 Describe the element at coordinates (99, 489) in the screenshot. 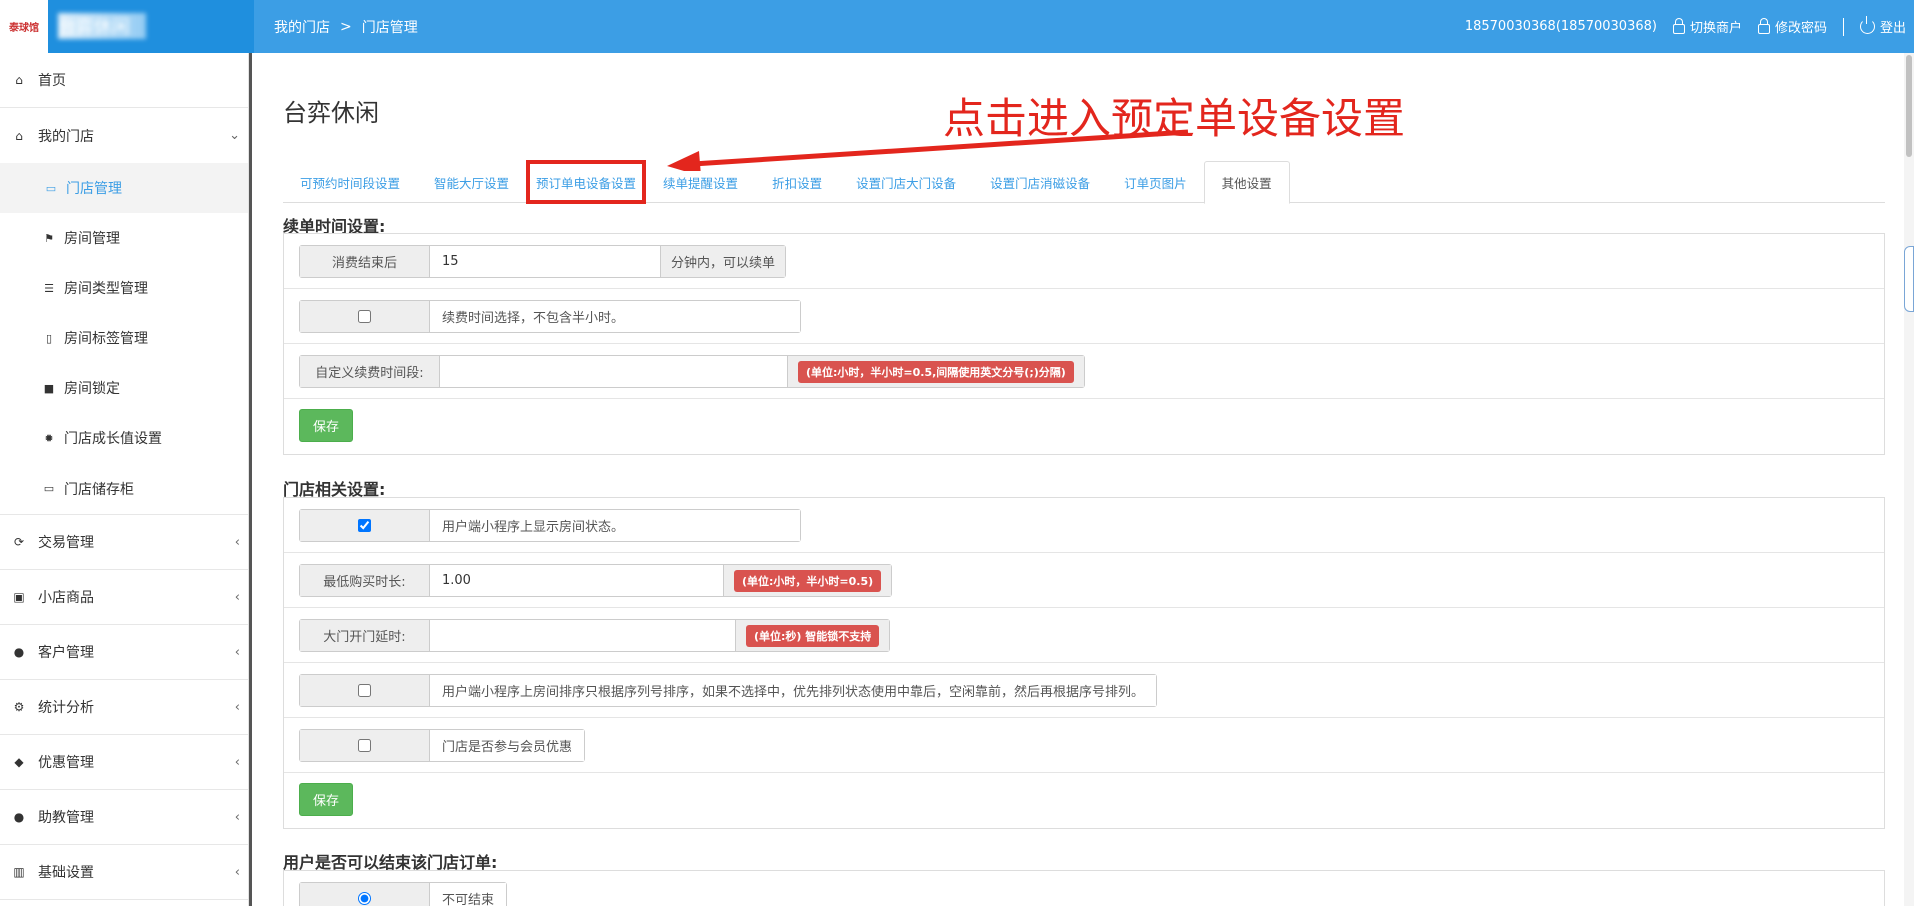

I see `sidebar-item-label: 门店储存柜` at that location.